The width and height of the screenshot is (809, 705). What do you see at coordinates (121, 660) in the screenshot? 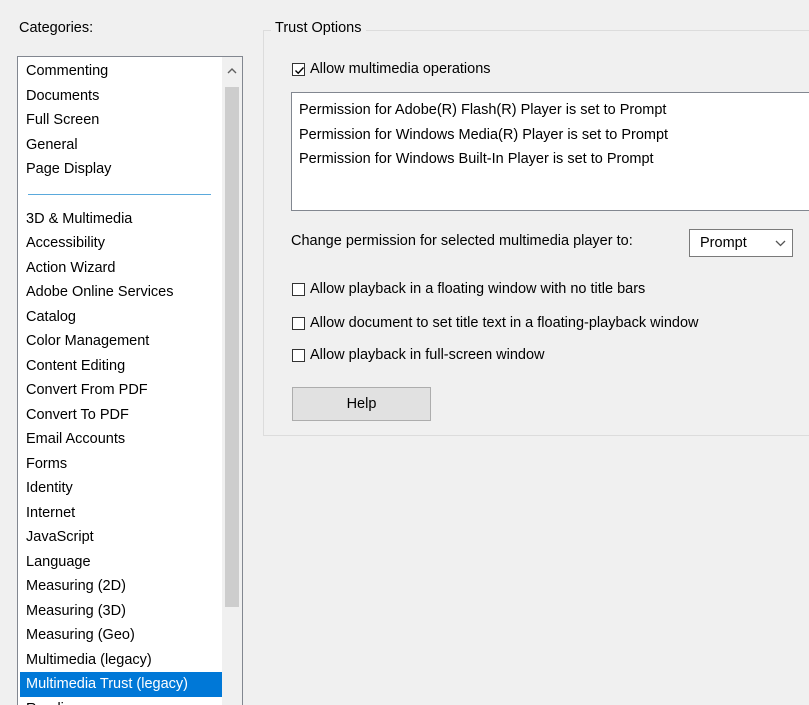
I see `category-item-multimedia-legacy: Multimedia (legacy)` at bounding box center [121, 660].